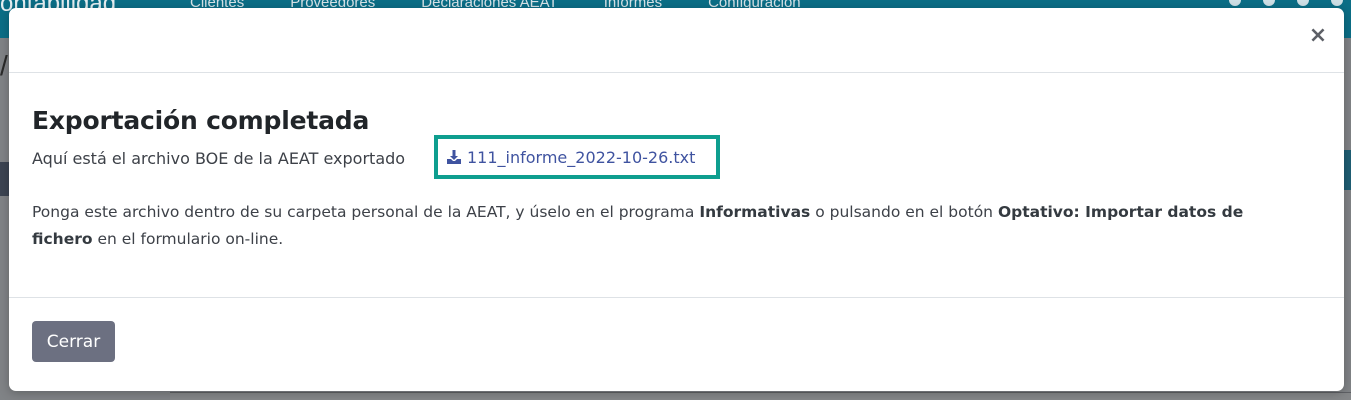  Describe the element at coordinates (73, 341) in the screenshot. I see `close-button: Cerrar` at that location.